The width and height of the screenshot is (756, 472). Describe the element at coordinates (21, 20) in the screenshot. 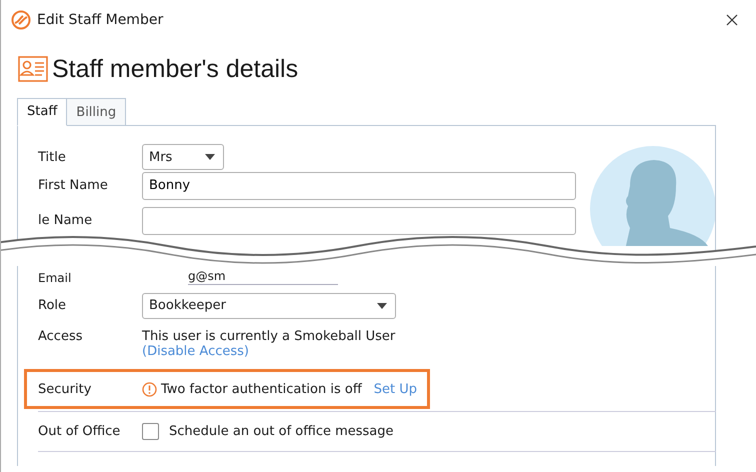

I see `logo-icon` at that location.